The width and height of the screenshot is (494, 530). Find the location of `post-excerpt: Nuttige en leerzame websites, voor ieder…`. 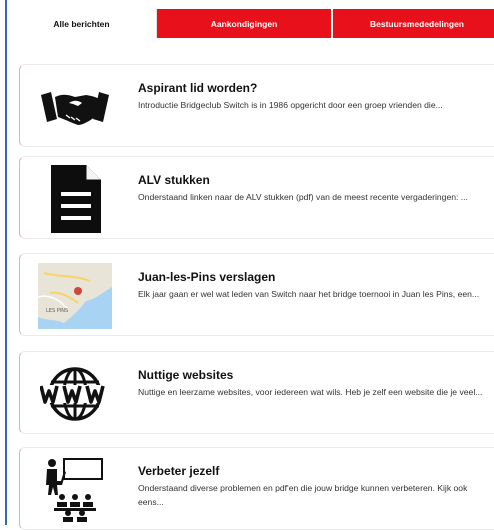

post-excerpt: Nuttige en leerzame websites, voor ieder… is located at coordinates (310, 392).